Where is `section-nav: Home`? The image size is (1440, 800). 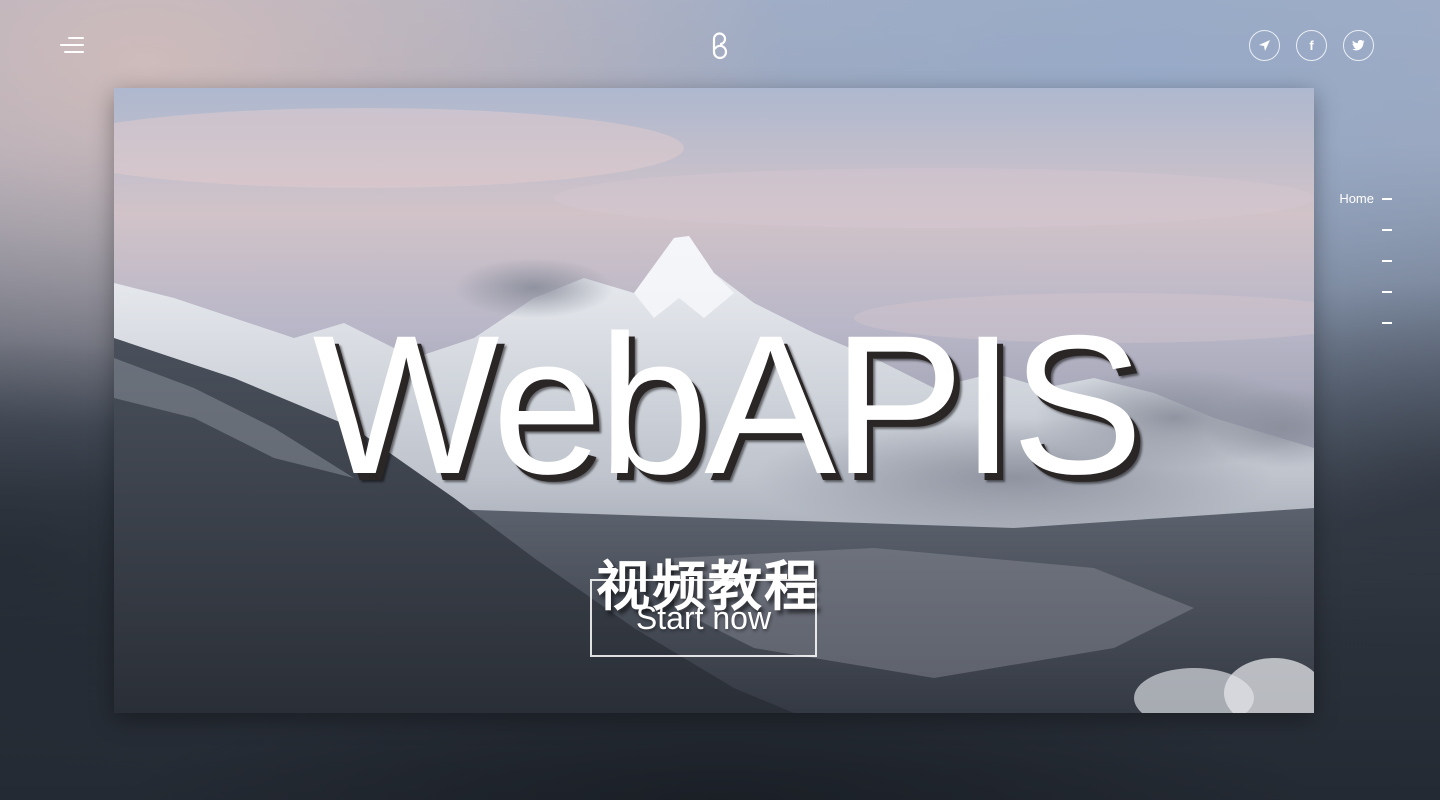 section-nav: Home is located at coordinates (1365, 260).